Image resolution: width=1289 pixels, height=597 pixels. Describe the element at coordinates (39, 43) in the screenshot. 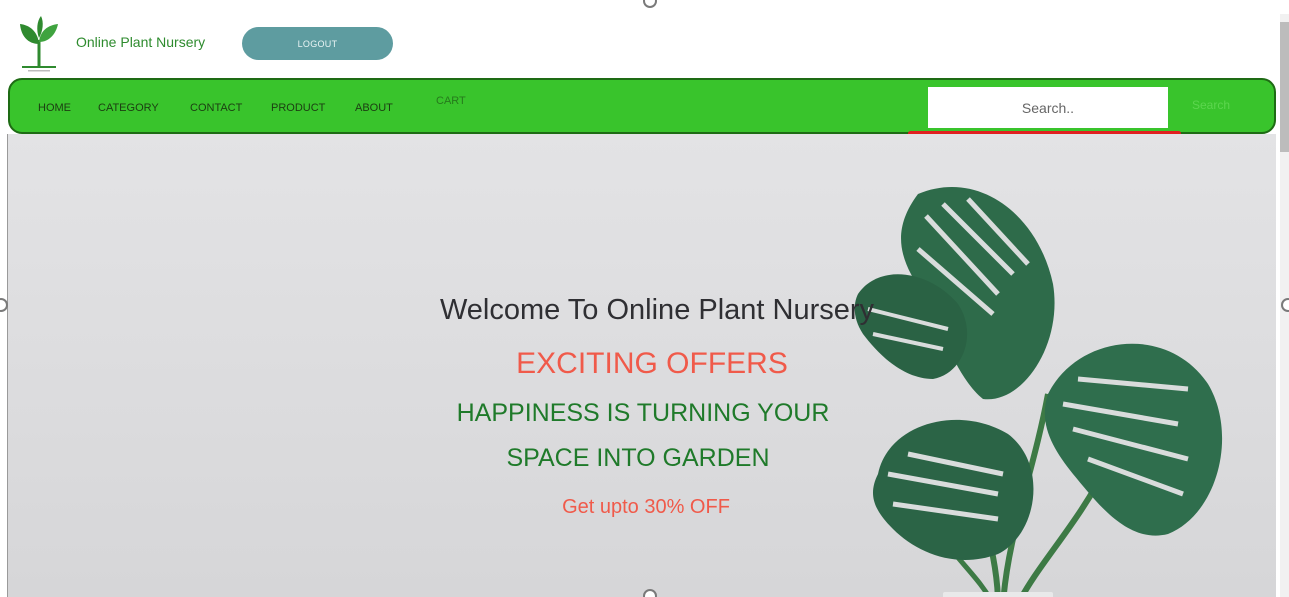

I see `sprout-logo-icon` at that location.